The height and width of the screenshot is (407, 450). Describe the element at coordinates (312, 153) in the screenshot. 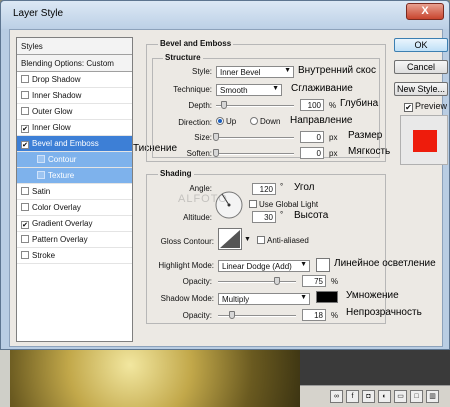

I see `soften-input: 0` at that location.